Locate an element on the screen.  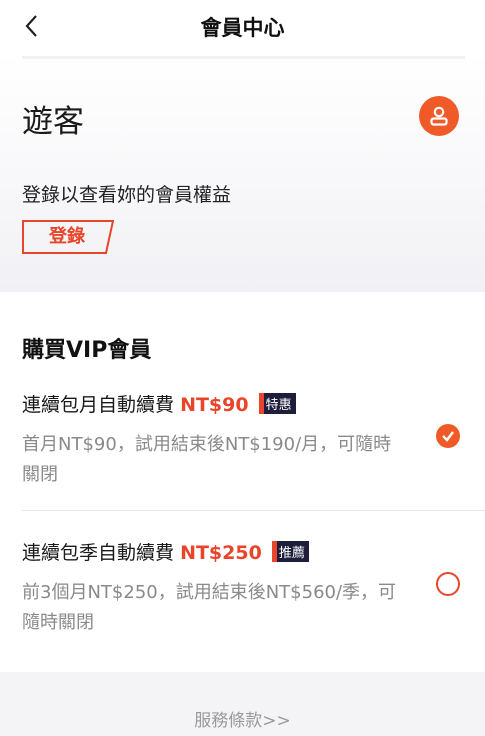
page-title: 會員中心 is located at coordinates (242, 28).